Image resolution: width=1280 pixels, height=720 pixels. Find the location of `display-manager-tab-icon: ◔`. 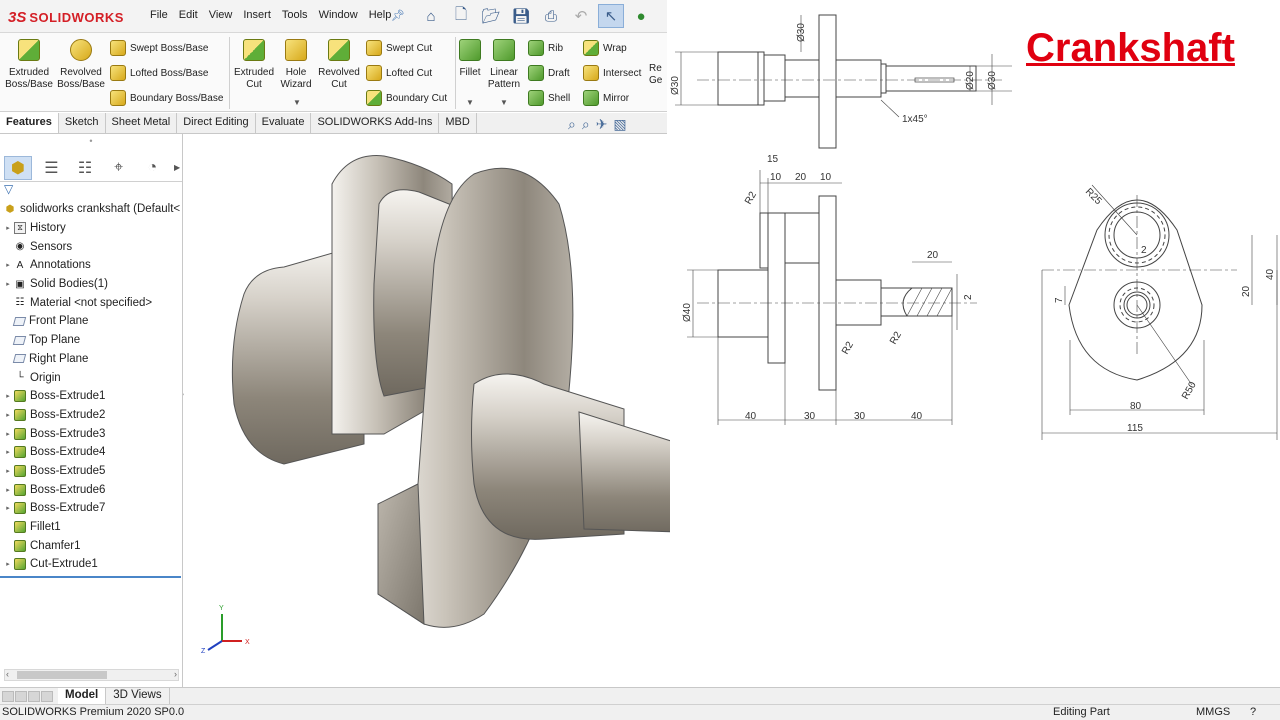

display-manager-tab-icon: ◔ is located at coordinates (153, 168).